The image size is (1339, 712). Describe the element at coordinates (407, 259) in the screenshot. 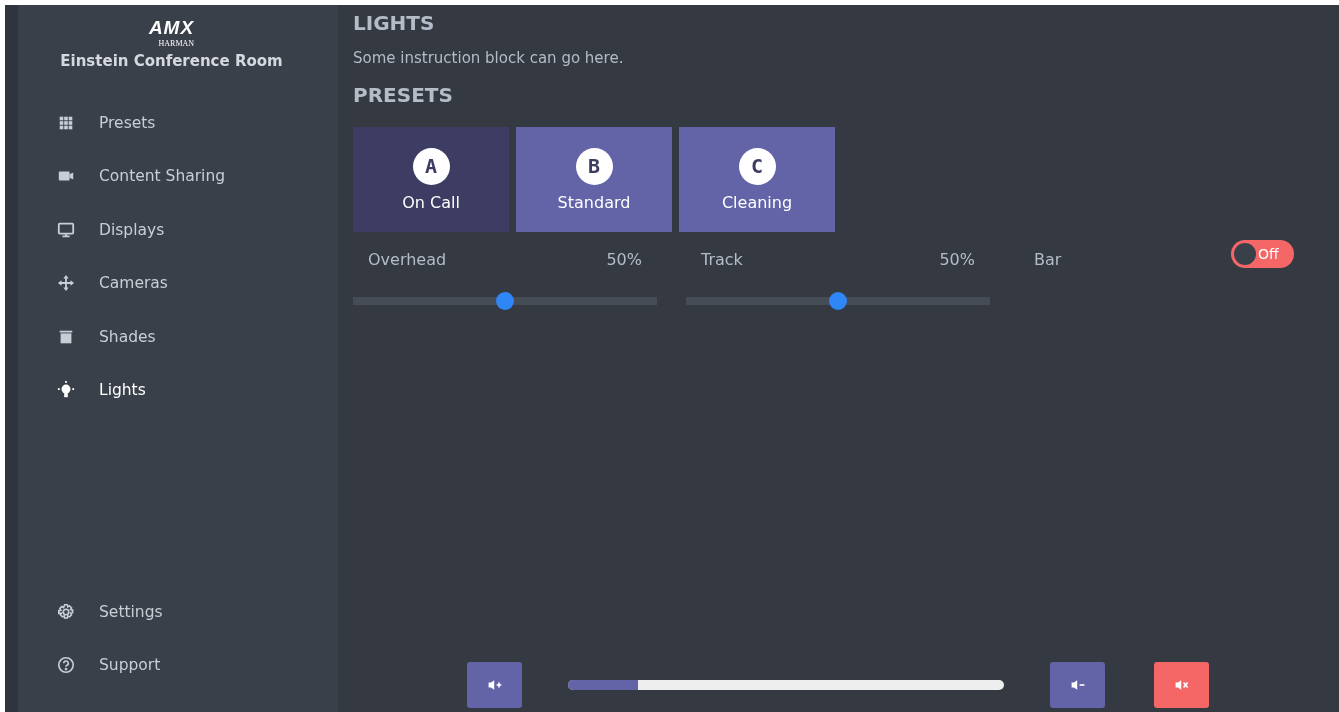

I see `slider-label: Overhead` at that location.